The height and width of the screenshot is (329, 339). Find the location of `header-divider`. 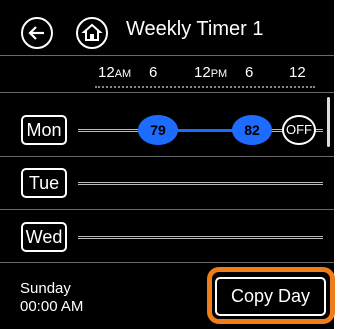

header-divider is located at coordinates (167, 55).